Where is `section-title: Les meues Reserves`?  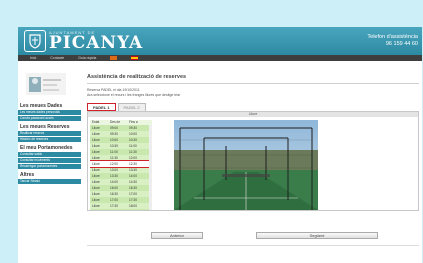
section-title: Les meues Reserves is located at coordinates (45, 127).